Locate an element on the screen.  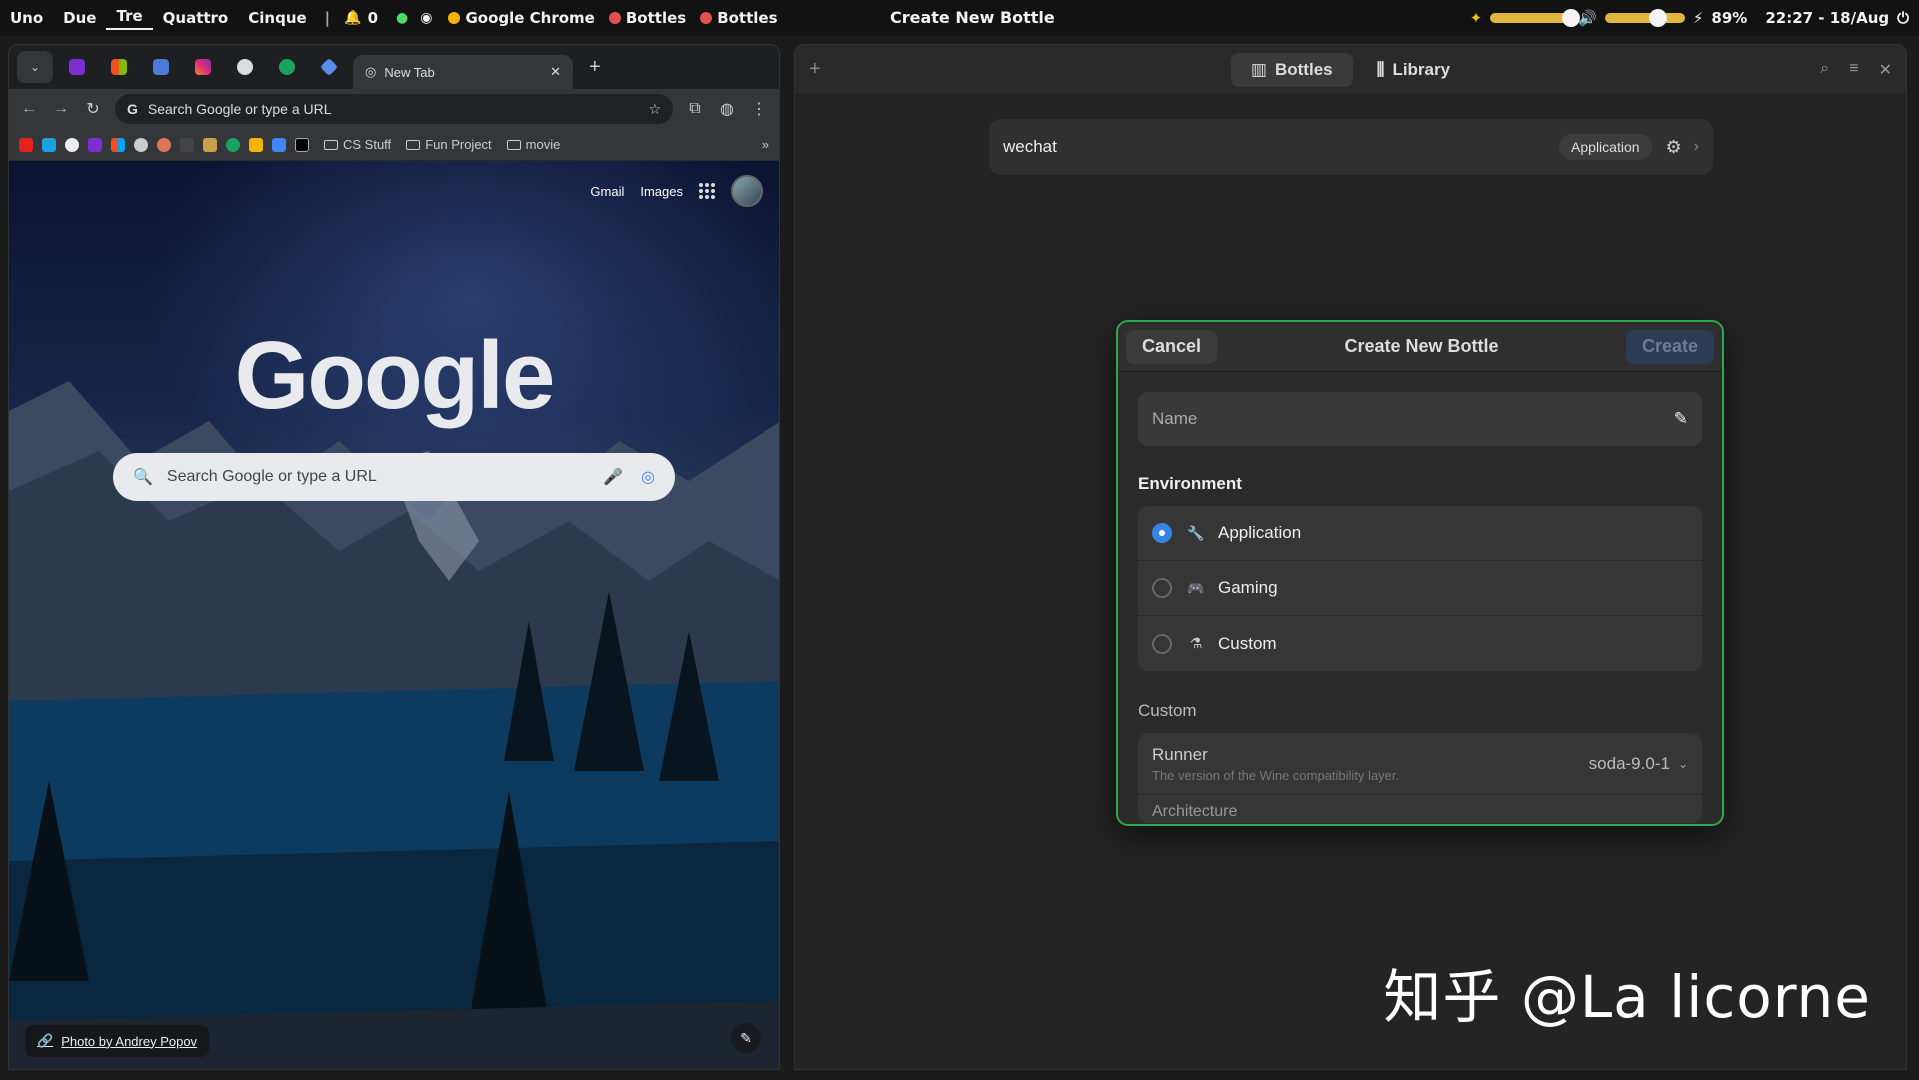
workspace-due: Due is located at coordinates (79, 18).